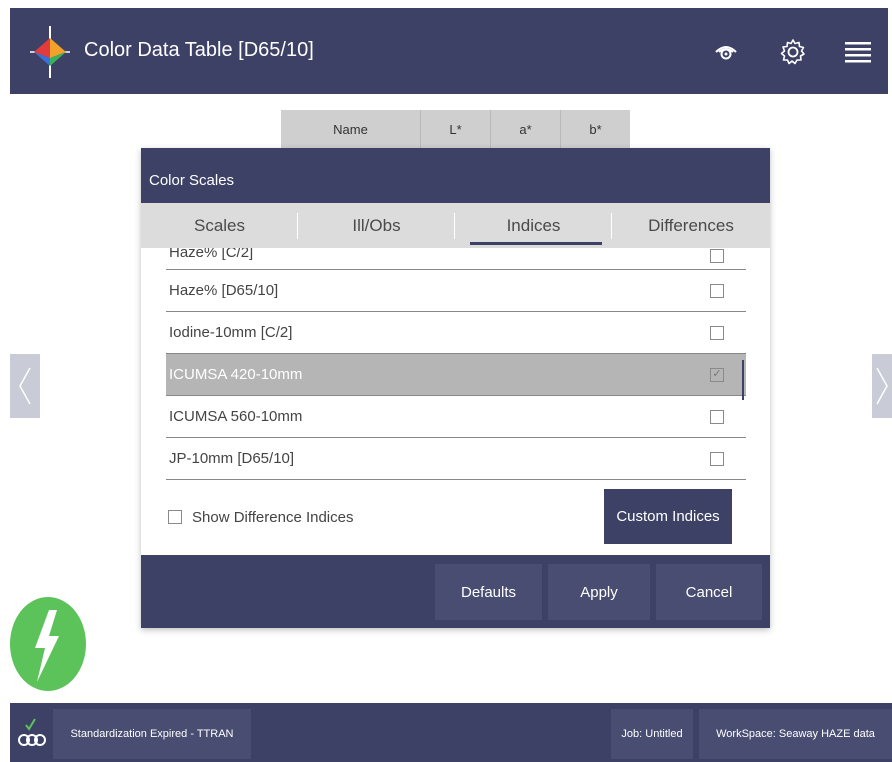 Image resolution: width=892 pixels, height=762 pixels. Describe the element at coordinates (449, 51) in the screenshot. I see `app-header: Color Data Table [D65/10]` at that location.